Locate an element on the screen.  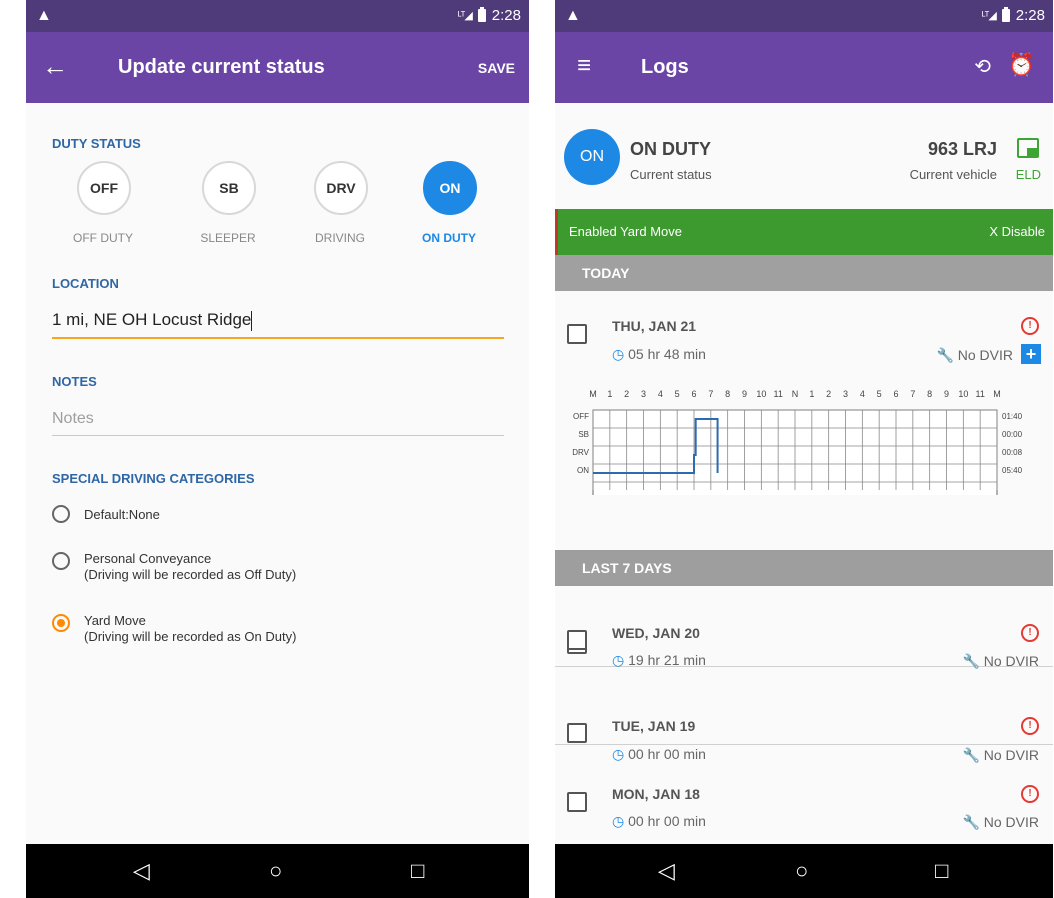
app-bar: ← Update current status SAVE is located at coordinates (277, 67).